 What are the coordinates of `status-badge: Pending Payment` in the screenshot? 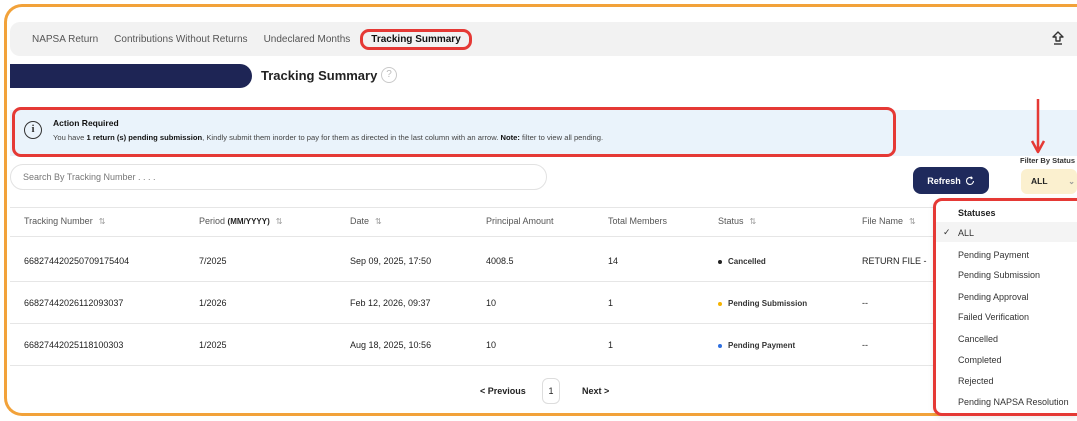 It's located at (756, 345).